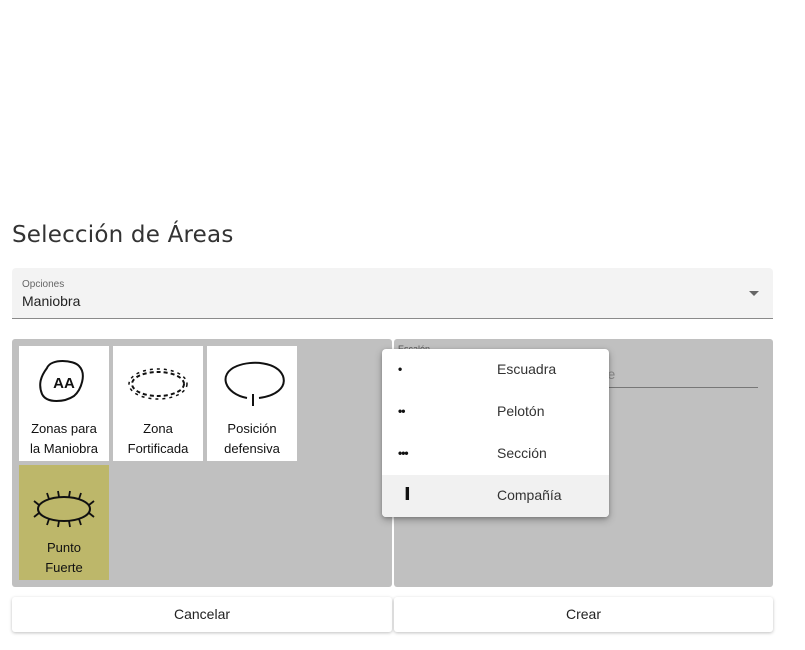 The width and height of the screenshot is (805, 650). What do you see at coordinates (123, 235) in the screenshot?
I see `dialog-title: Selección de Áreas` at bounding box center [123, 235].